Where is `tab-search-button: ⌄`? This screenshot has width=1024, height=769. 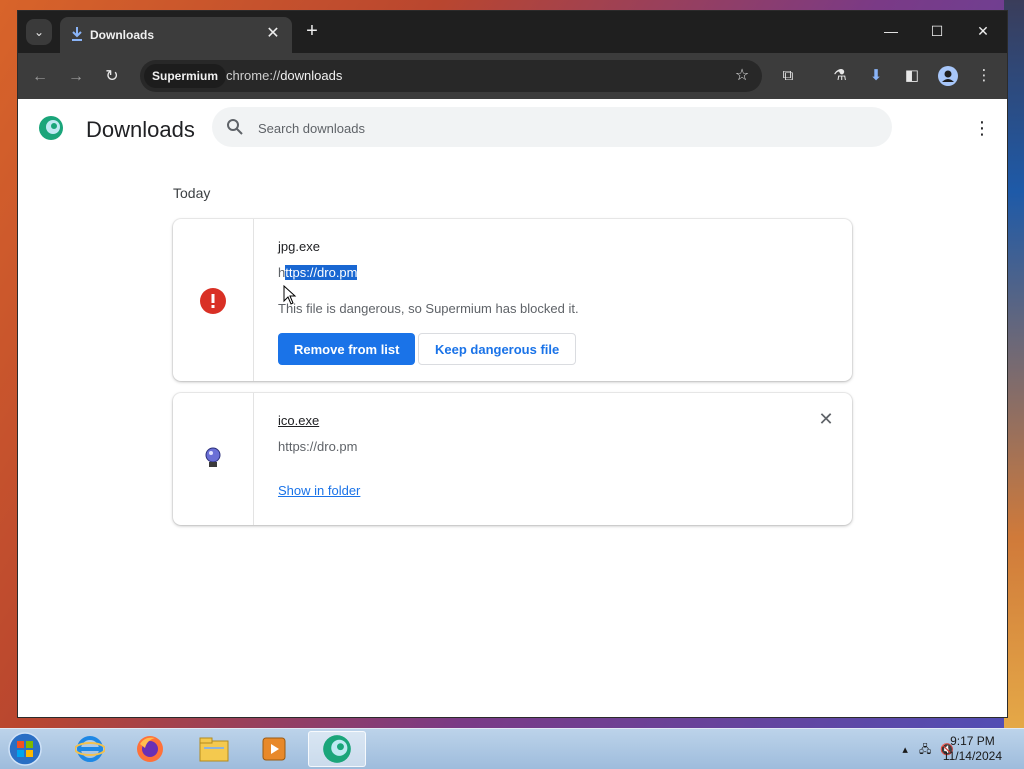 tab-search-button: ⌄ is located at coordinates (39, 32).